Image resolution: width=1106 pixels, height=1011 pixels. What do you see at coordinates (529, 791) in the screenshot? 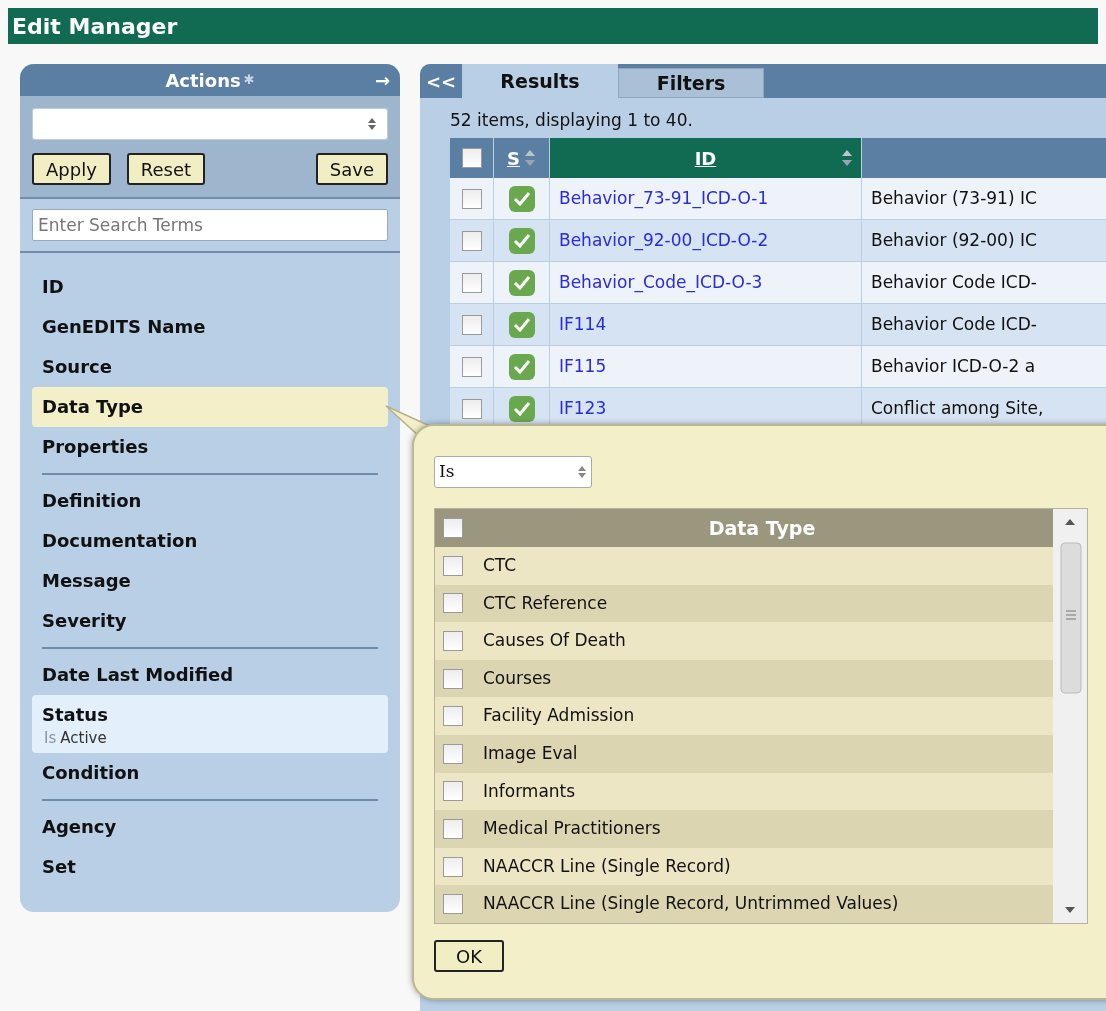
I see `option-label: Informants` at bounding box center [529, 791].